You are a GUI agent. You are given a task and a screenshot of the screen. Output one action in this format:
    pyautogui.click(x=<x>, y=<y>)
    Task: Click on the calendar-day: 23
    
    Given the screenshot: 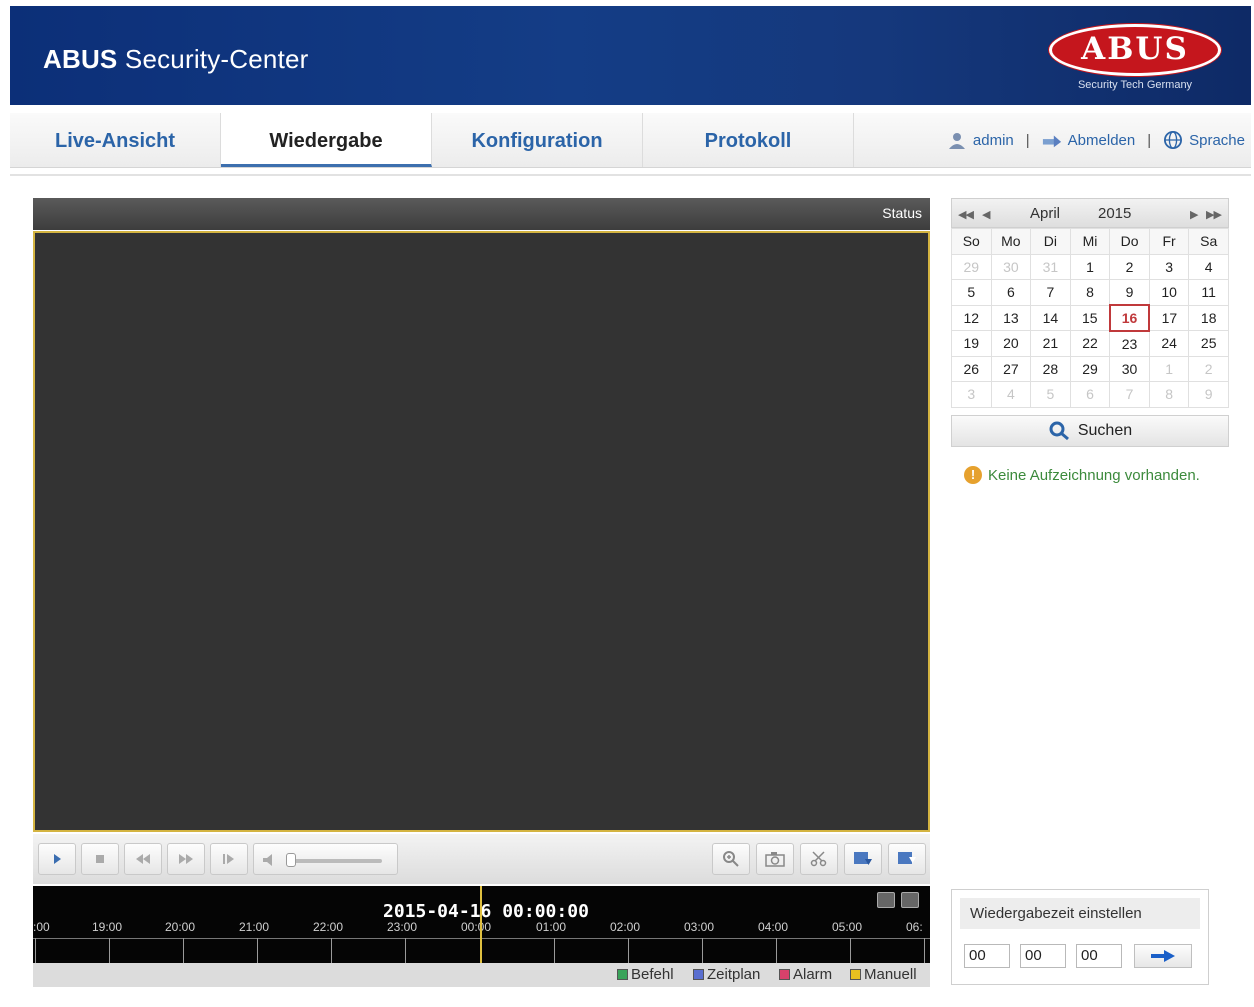 What is the action you would take?
    pyautogui.click(x=1129, y=343)
    